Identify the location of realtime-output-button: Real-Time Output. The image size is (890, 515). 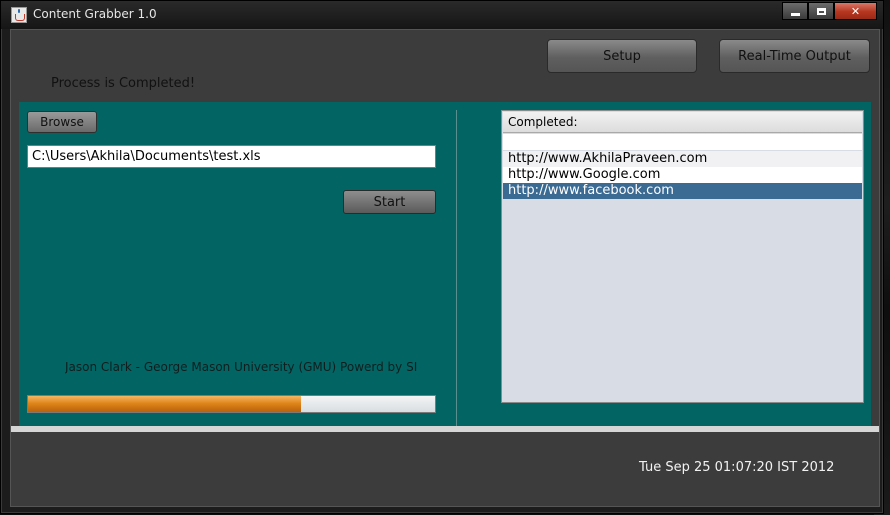
(794, 56).